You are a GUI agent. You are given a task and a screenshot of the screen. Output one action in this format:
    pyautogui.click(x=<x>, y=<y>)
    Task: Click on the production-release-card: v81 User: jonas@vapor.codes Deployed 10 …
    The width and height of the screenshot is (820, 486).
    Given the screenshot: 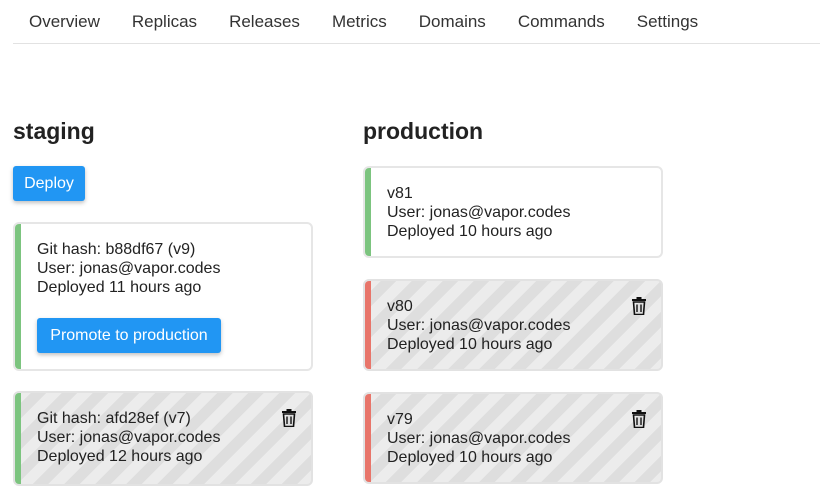 What is the action you would take?
    pyautogui.click(x=513, y=212)
    